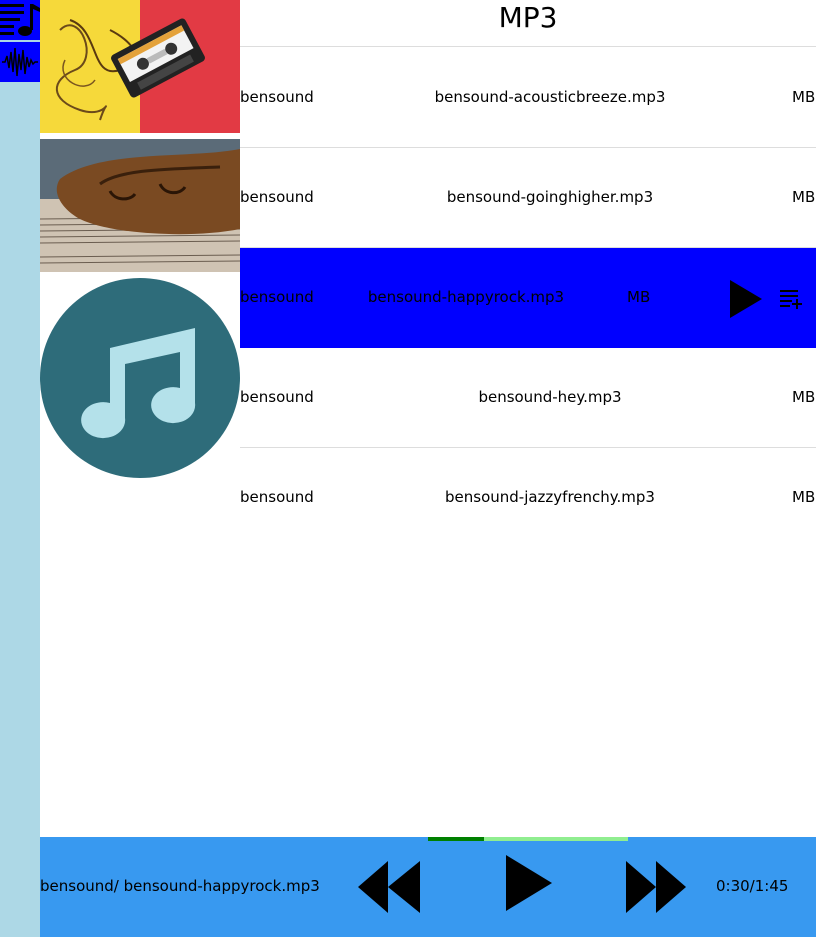  Describe the element at coordinates (140, 205) in the screenshot. I see `violin-sheet-music-image` at that location.